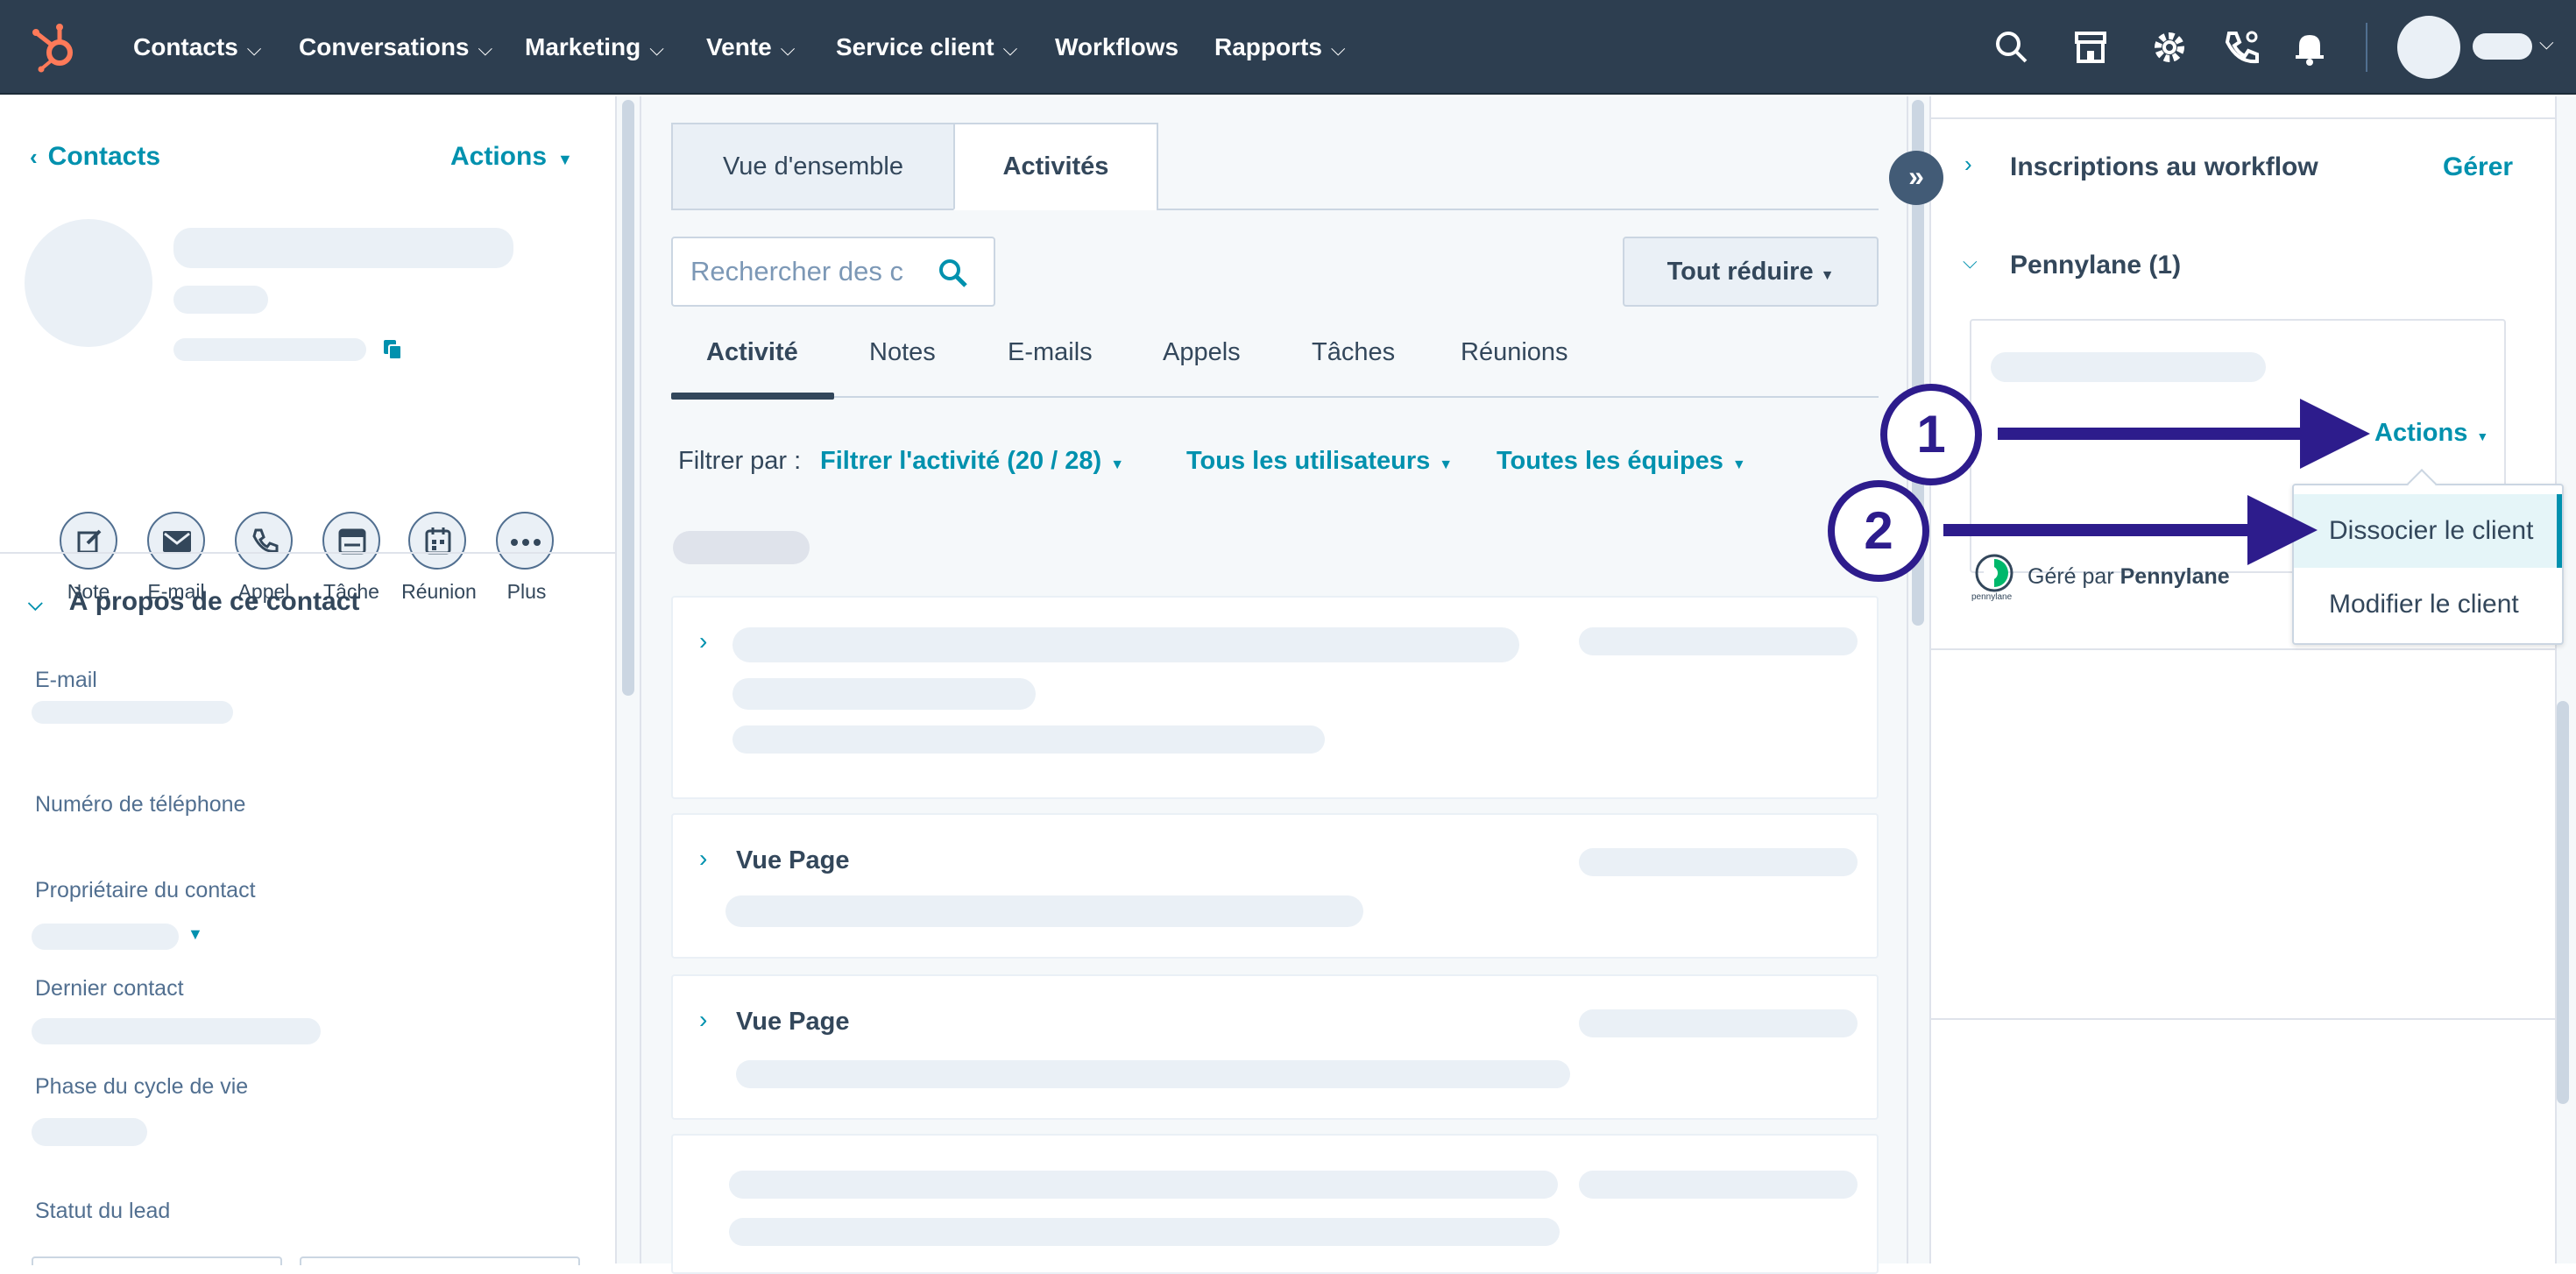 This screenshot has height=1274, width=2576. I want to click on arrow-1-head, so click(2335, 434).